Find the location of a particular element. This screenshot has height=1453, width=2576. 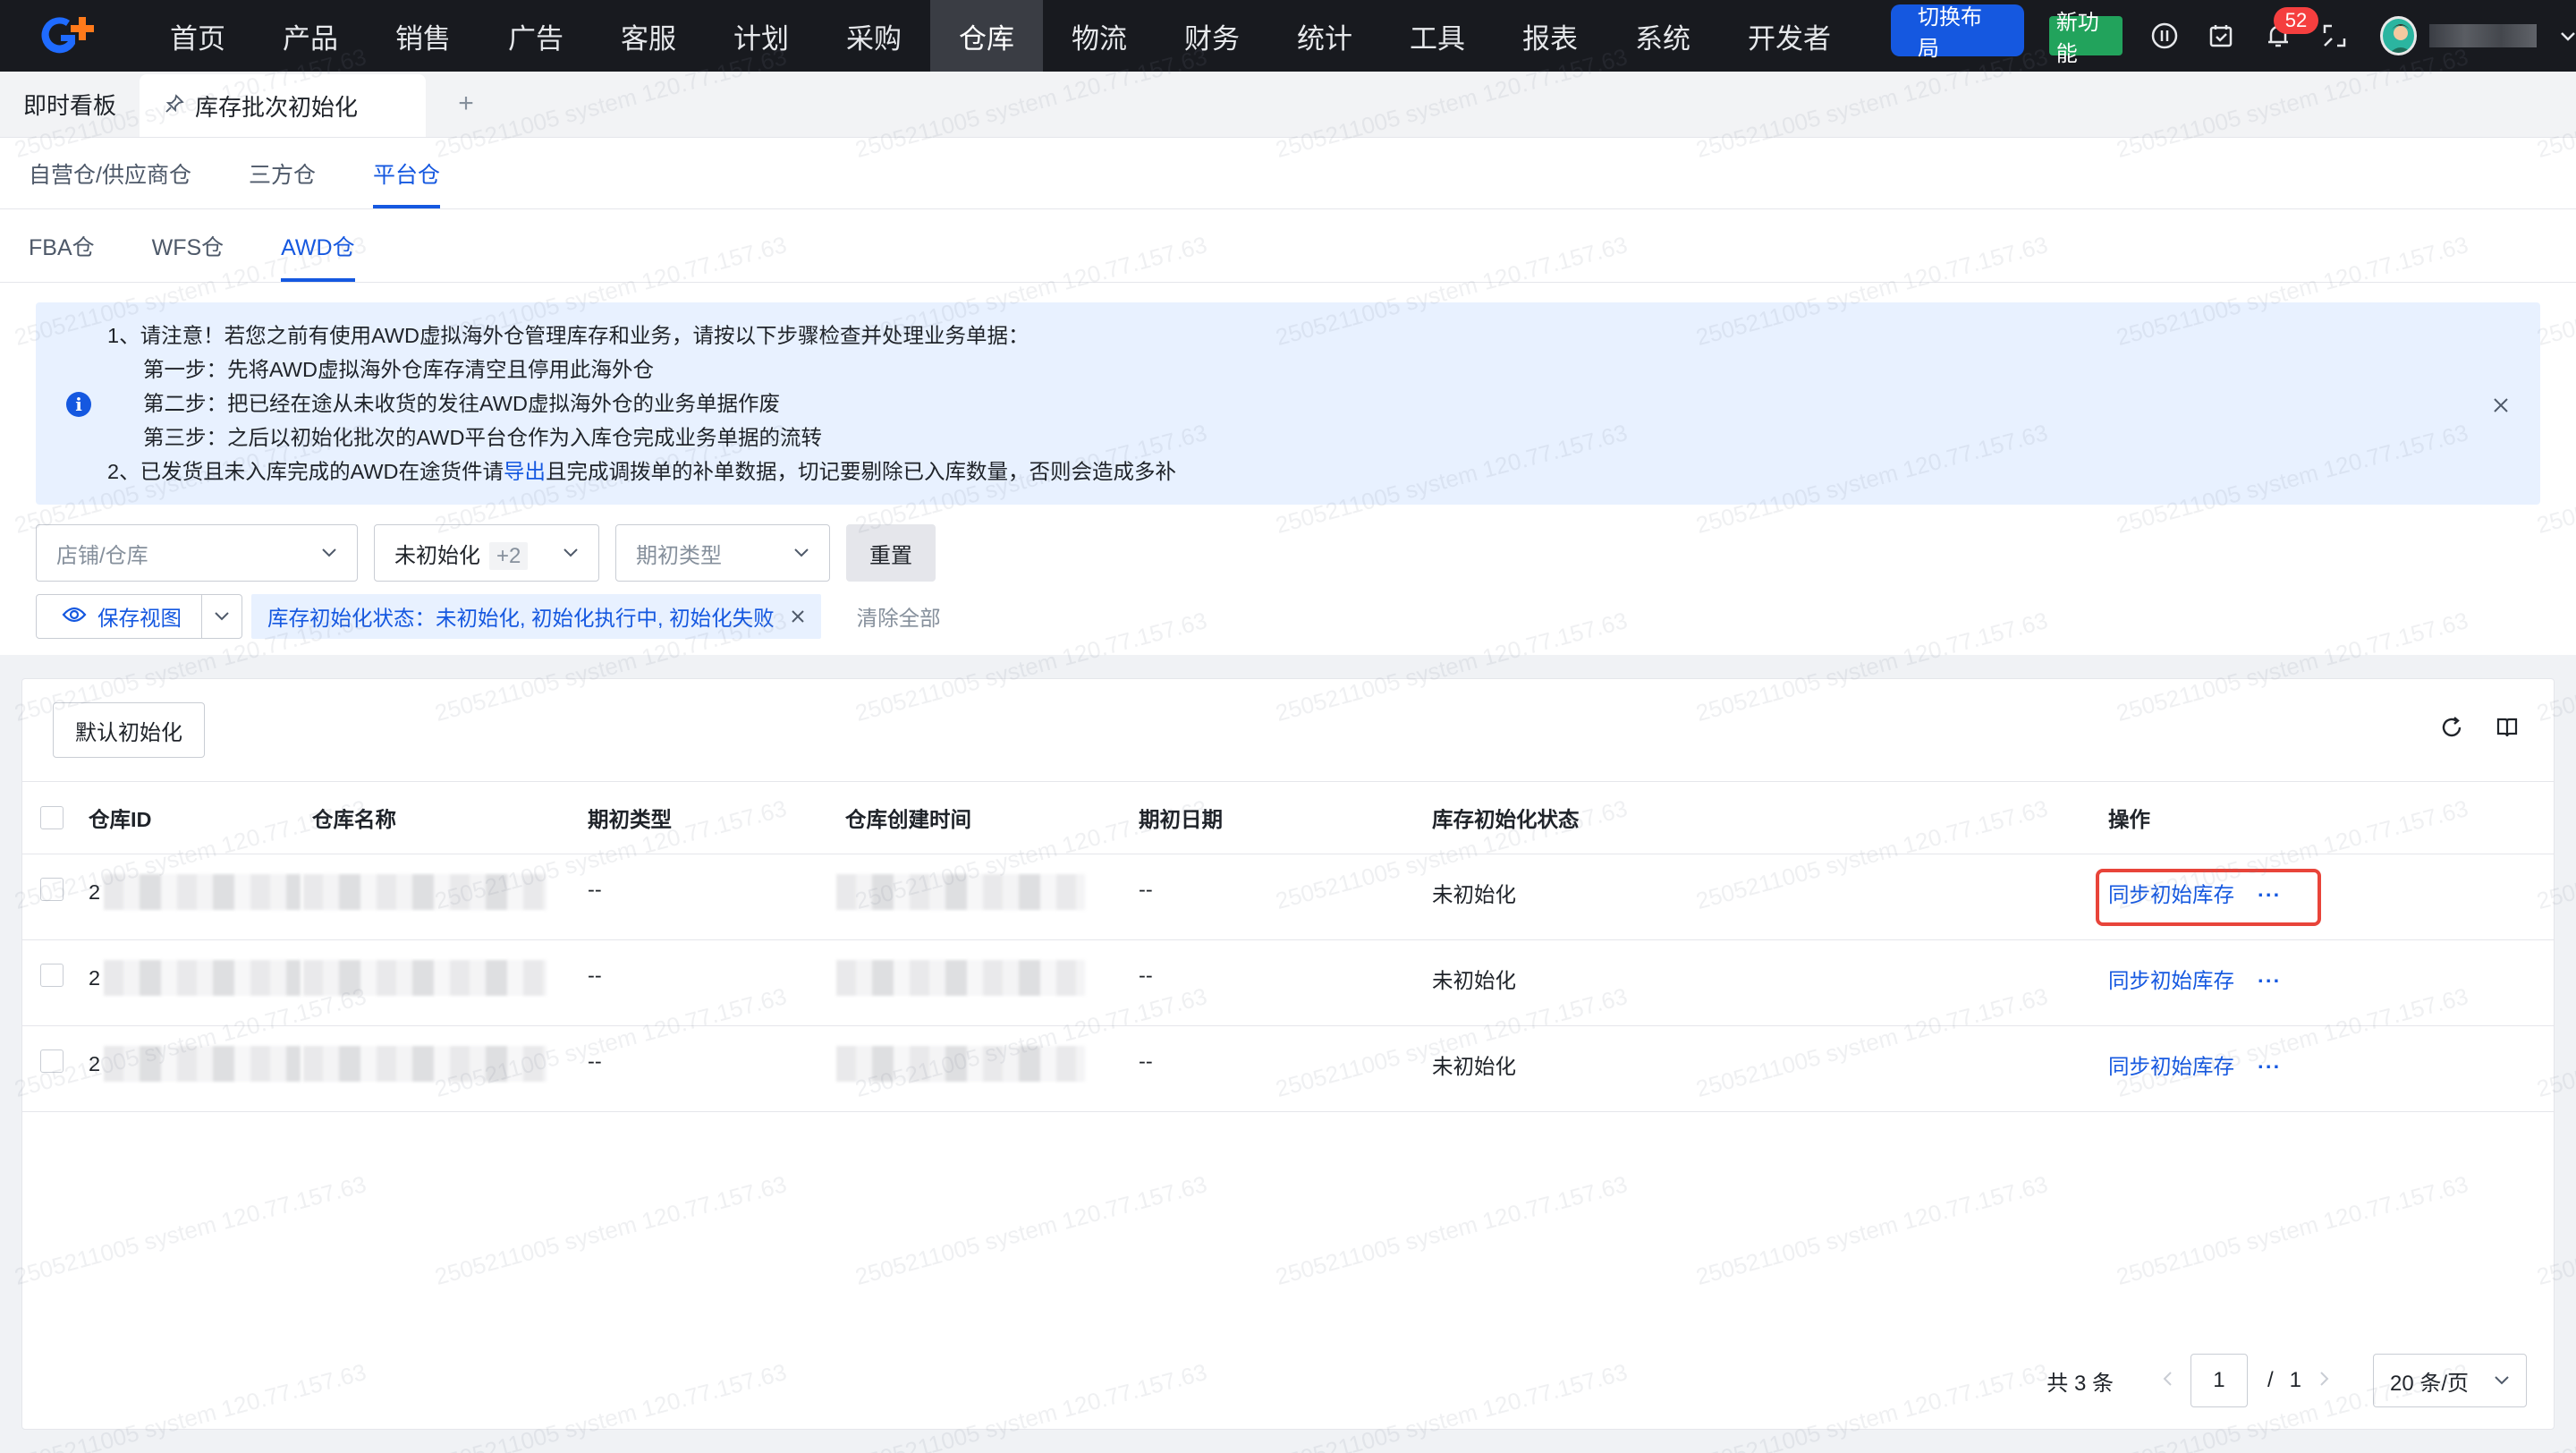

opening-type-select: 期初类型 is located at coordinates (722, 553).